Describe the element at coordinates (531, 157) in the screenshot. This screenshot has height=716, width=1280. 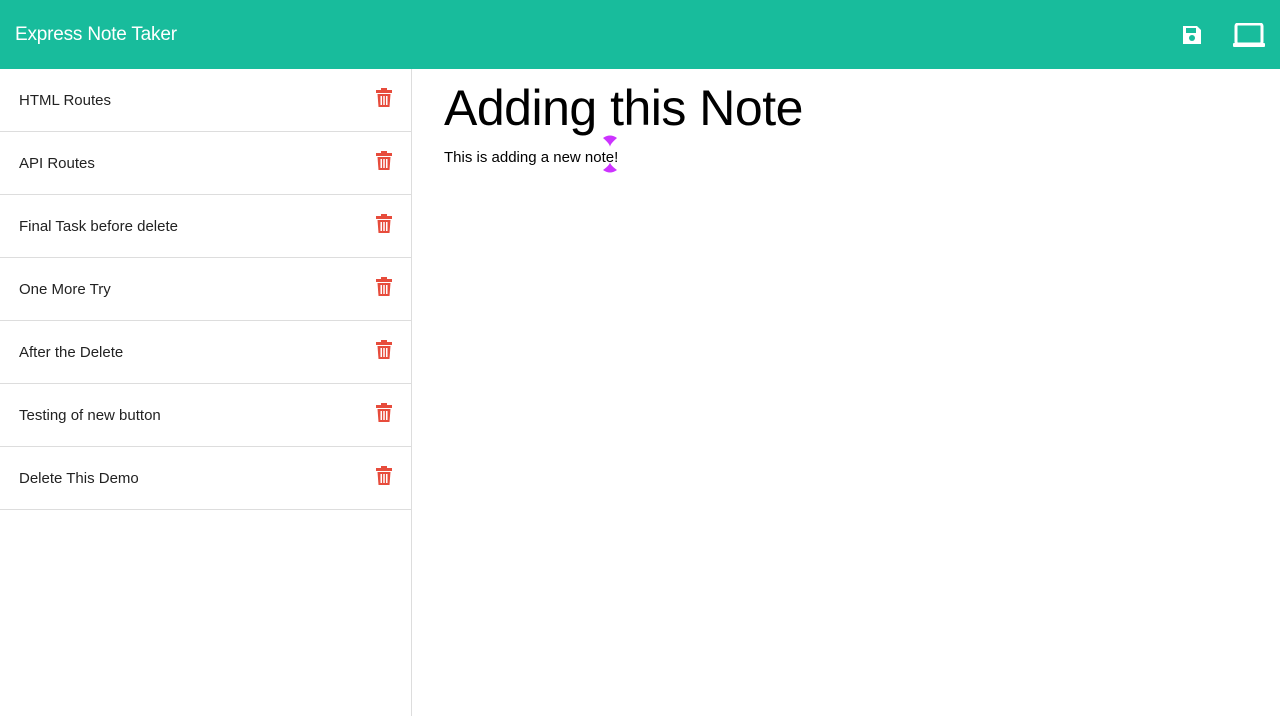
I see `note-text: This is adding a new note!` at that location.